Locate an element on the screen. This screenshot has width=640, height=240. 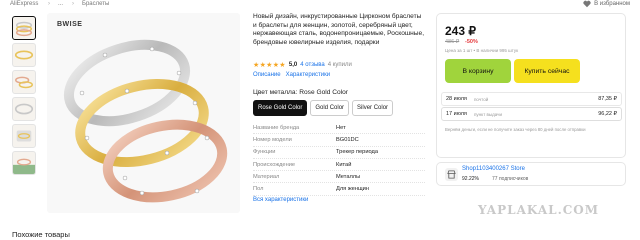
spec-key: Материал is located at coordinates (266, 176).